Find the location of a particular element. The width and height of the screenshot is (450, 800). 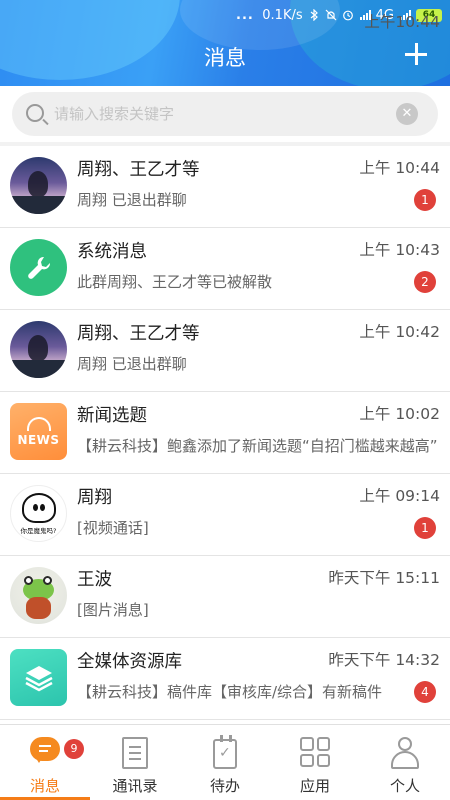

tab-label: 待办 is located at coordinates (224, 786).